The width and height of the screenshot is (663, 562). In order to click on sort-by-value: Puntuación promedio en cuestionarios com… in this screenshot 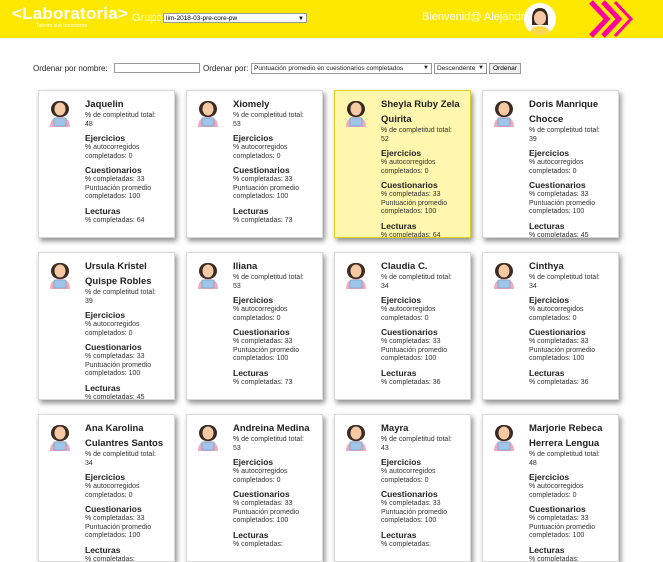, I will do `click(328, 68)`.